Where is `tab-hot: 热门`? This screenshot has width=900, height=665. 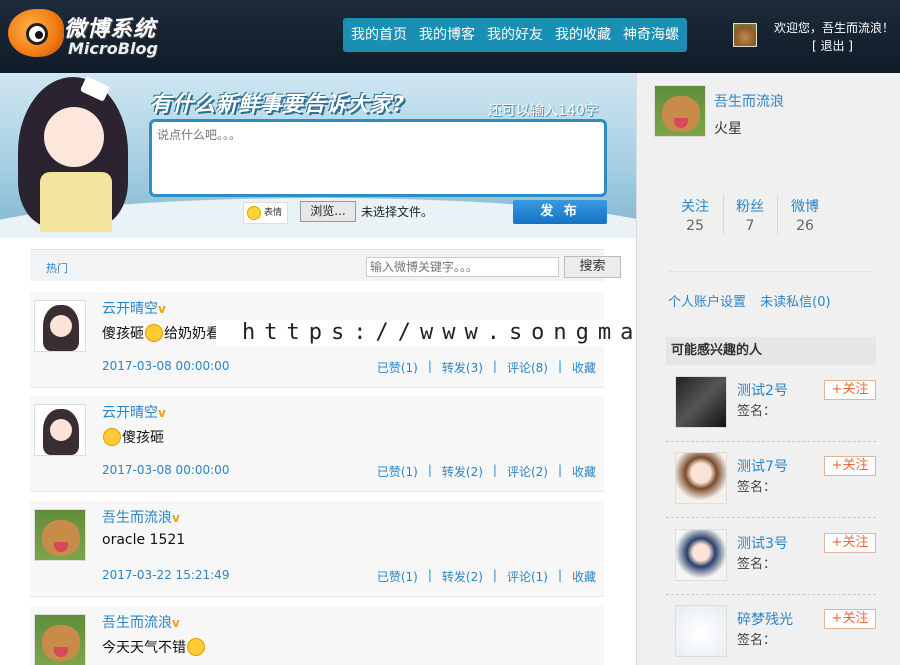
tab-hot: 热门 is located at coordinates (57, 268).